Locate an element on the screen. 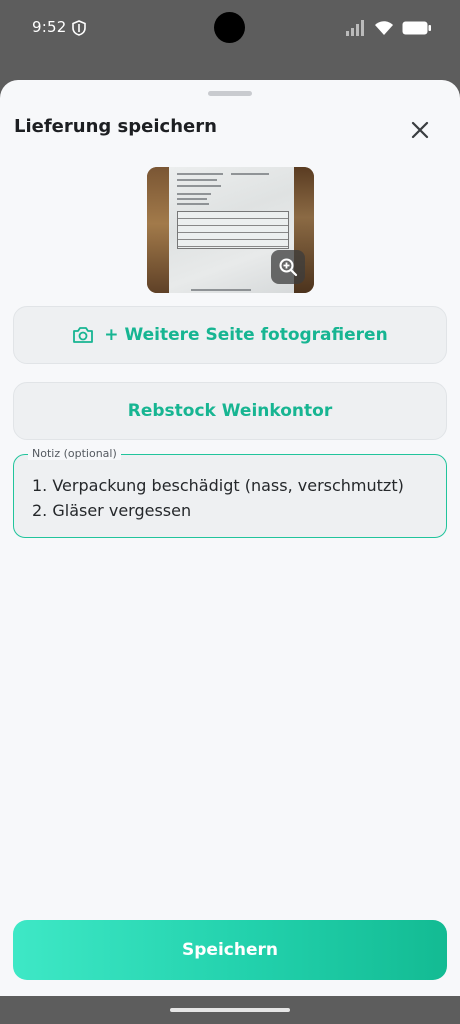 The width and height of the screenshot is (460, 1024). zoom-in-icon is located at coordinates (288, 267).